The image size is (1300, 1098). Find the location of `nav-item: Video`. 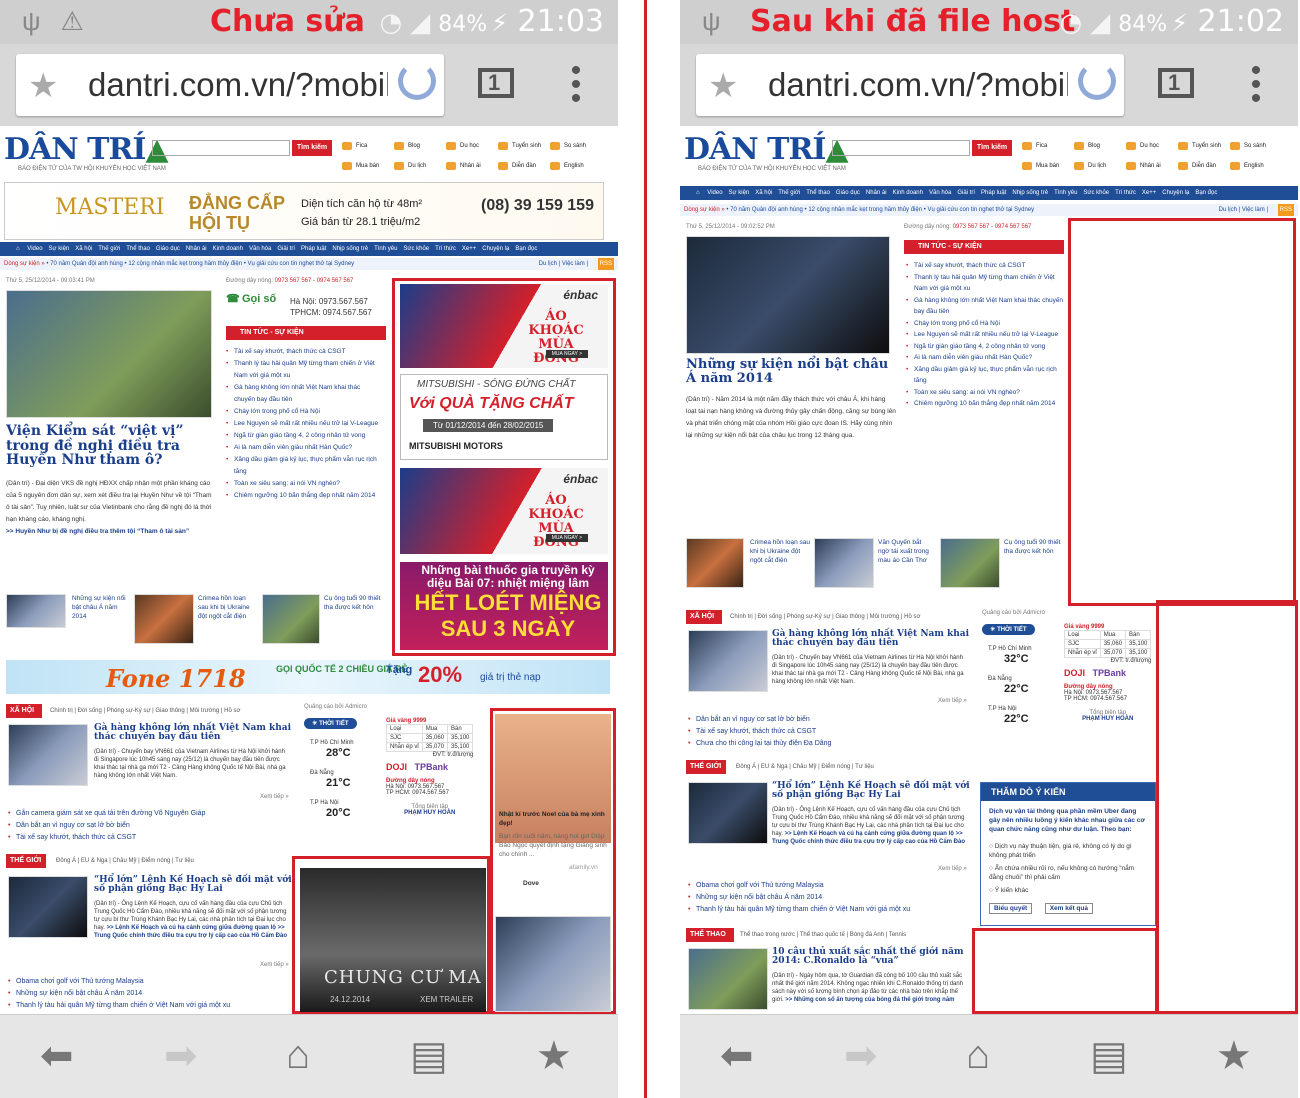

nav-item: Video is located at coordinates (714, 193).